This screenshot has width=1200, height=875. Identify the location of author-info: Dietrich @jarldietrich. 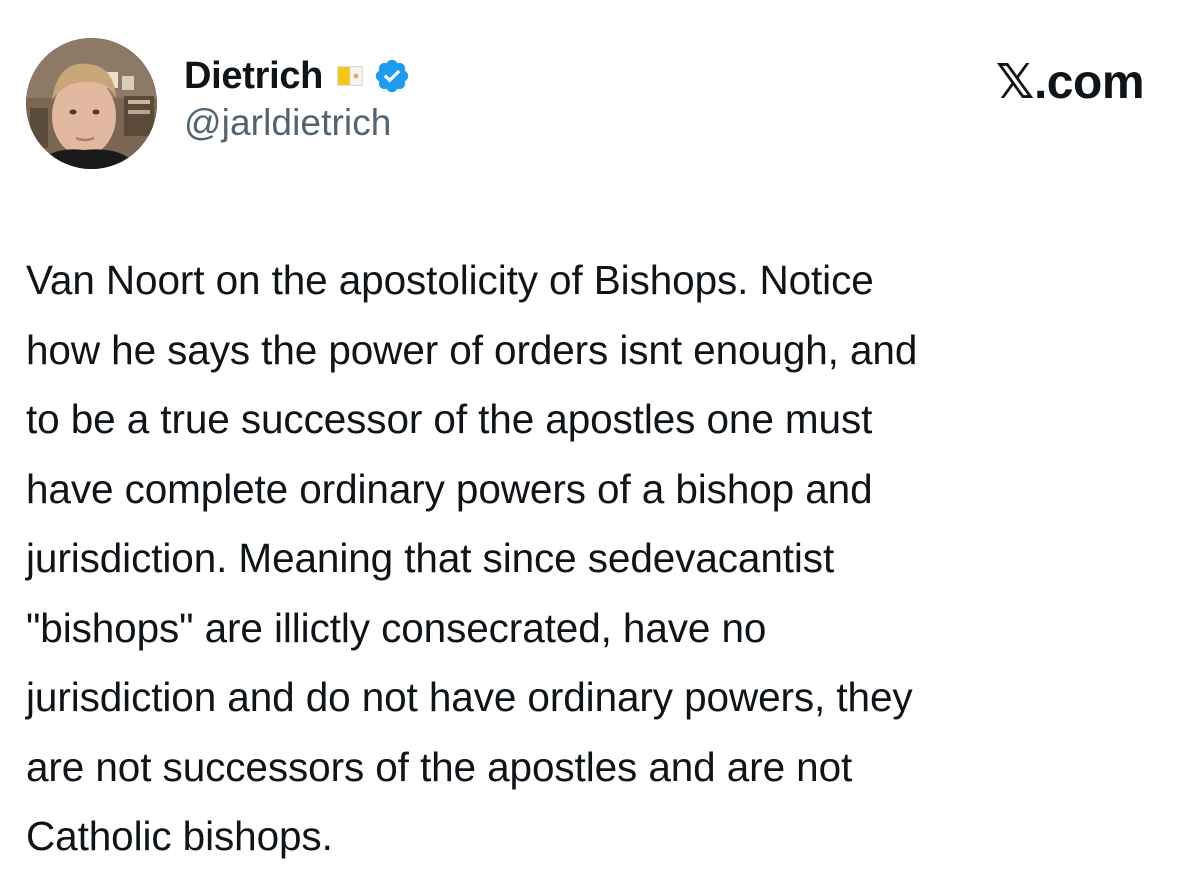
(297, 98).